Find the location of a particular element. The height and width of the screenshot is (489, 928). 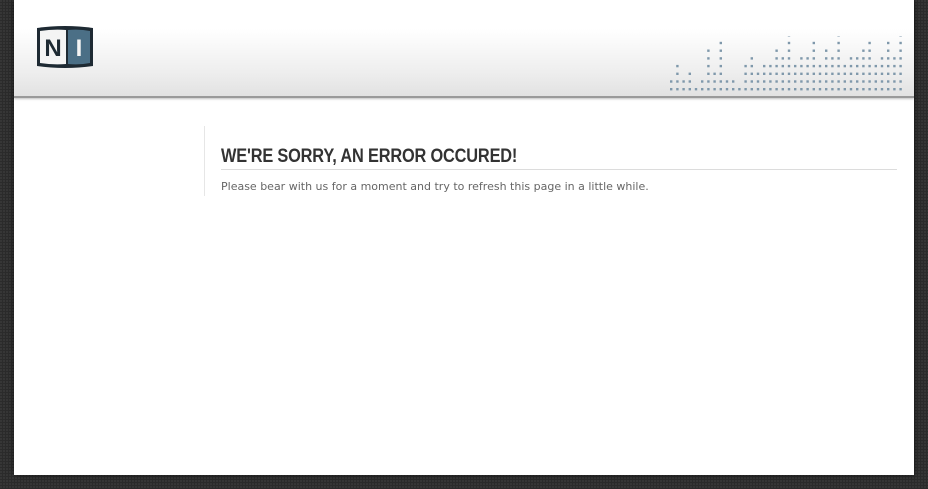

error-title: WE'RE SORRY, AN ERROR OCCURED! is located at coordinates (559, 158).